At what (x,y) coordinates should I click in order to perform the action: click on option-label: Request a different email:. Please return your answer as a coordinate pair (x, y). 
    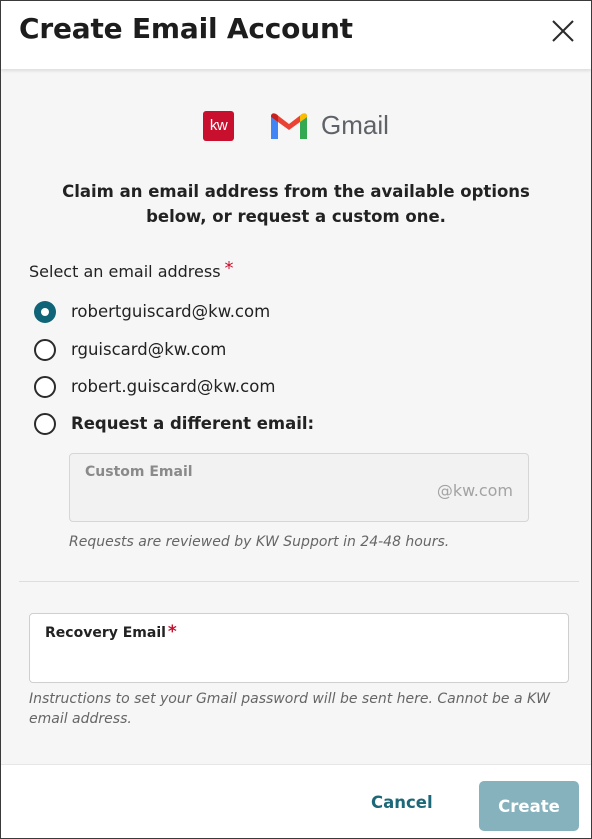
    Looking at the image, I should click on (193, 423).